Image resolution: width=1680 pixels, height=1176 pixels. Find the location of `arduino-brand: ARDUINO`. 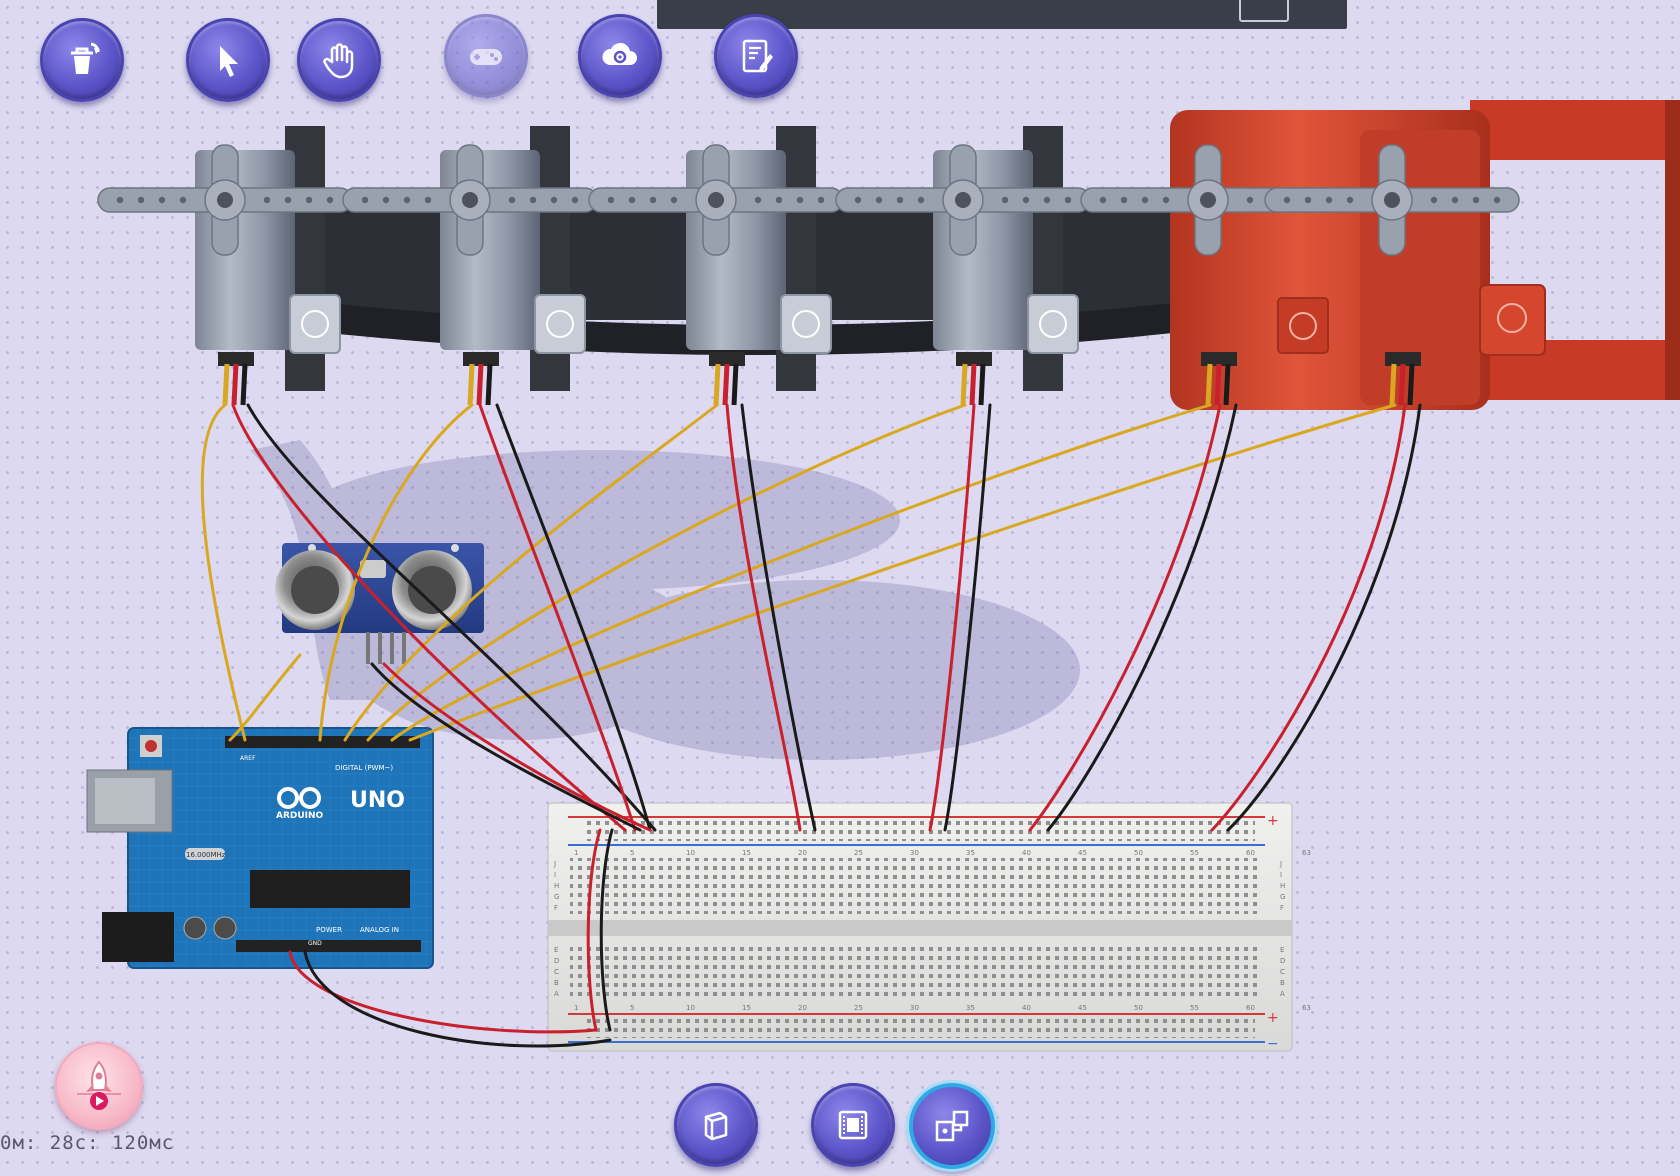

arduino-brand: ARDUINO is located at coordinates (300, 816).